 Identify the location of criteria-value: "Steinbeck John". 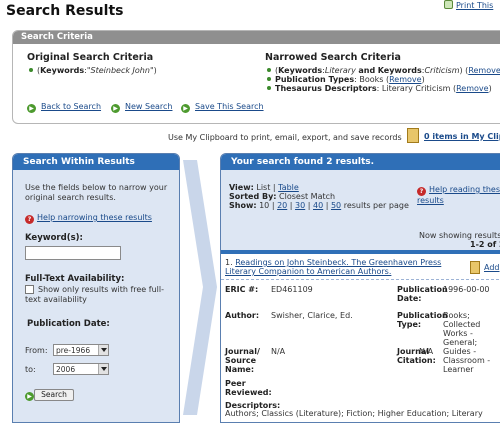
(120, 70).